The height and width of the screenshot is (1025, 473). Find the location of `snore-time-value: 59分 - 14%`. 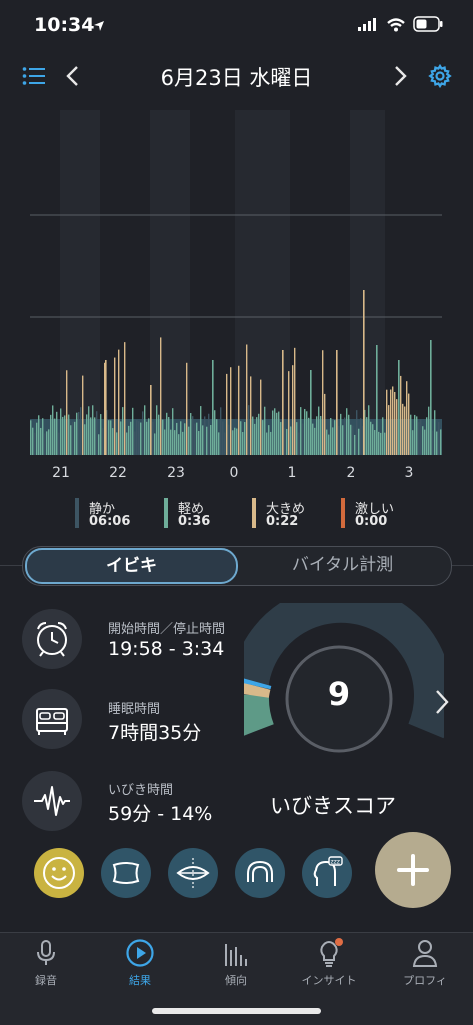

snore-time-value: 59分 - 14% is located at coordinates (160, 814).